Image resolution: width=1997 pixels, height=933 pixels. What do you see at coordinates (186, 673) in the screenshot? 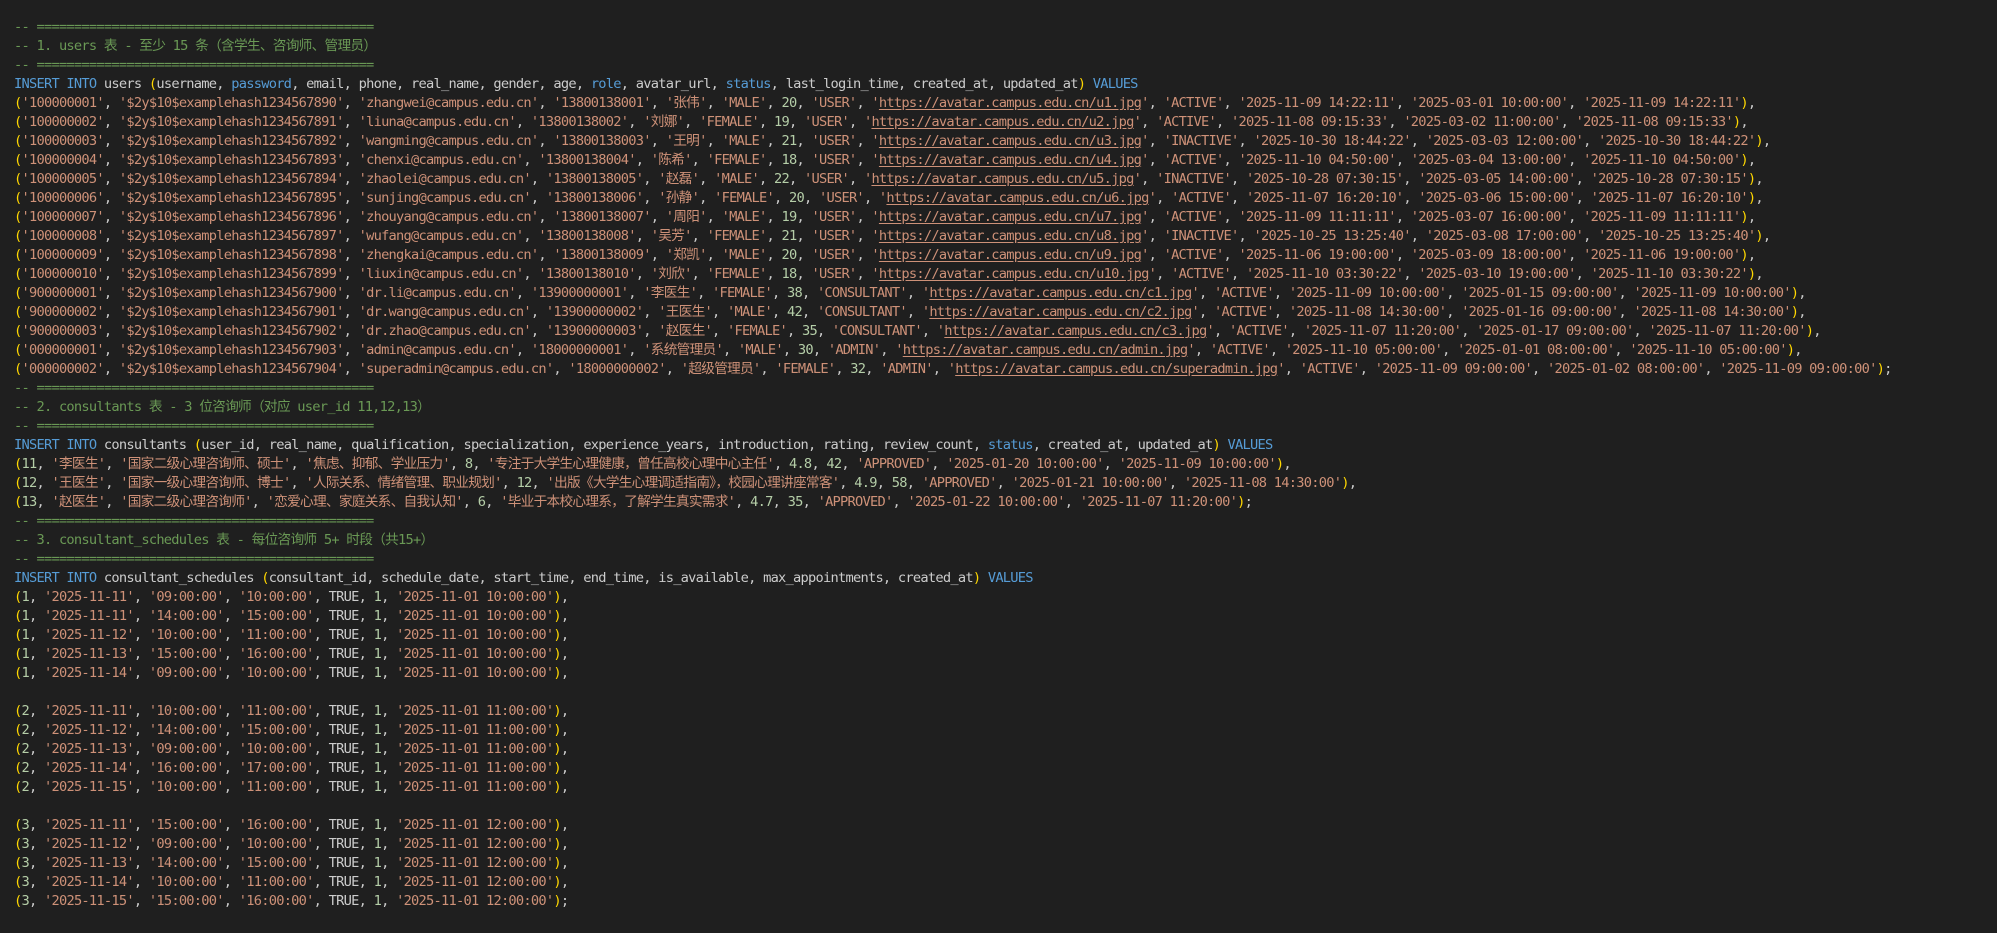
I see `code-token: '09:00:00'` at bounding box center [186, 673].